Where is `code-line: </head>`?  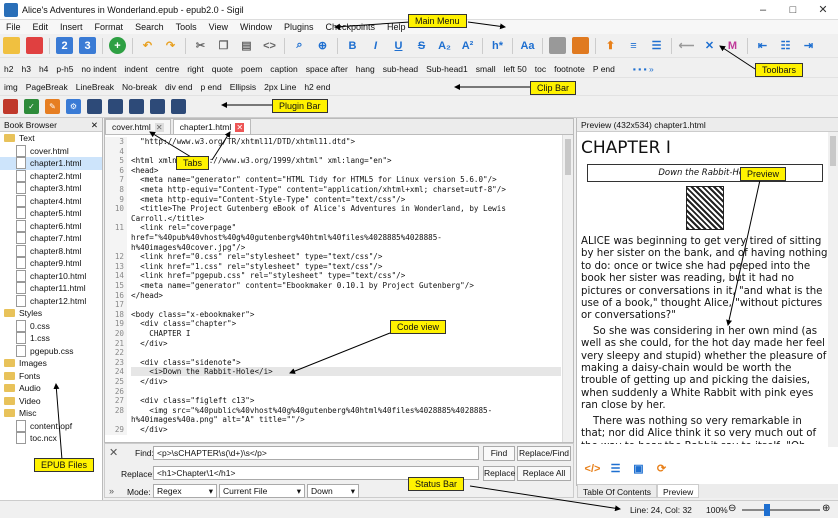
code-line: </head> is located at coordinates (147, 295).